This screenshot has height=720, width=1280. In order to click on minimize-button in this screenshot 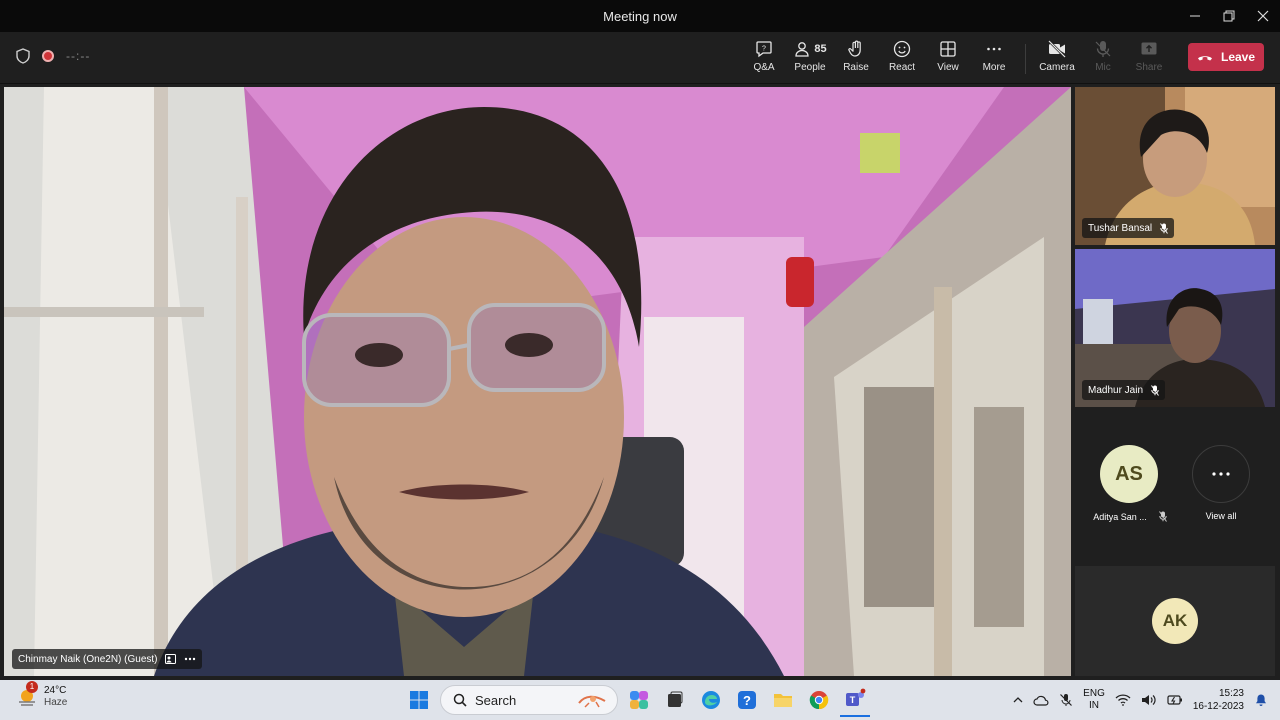, I will do `click(1195, 16)`.